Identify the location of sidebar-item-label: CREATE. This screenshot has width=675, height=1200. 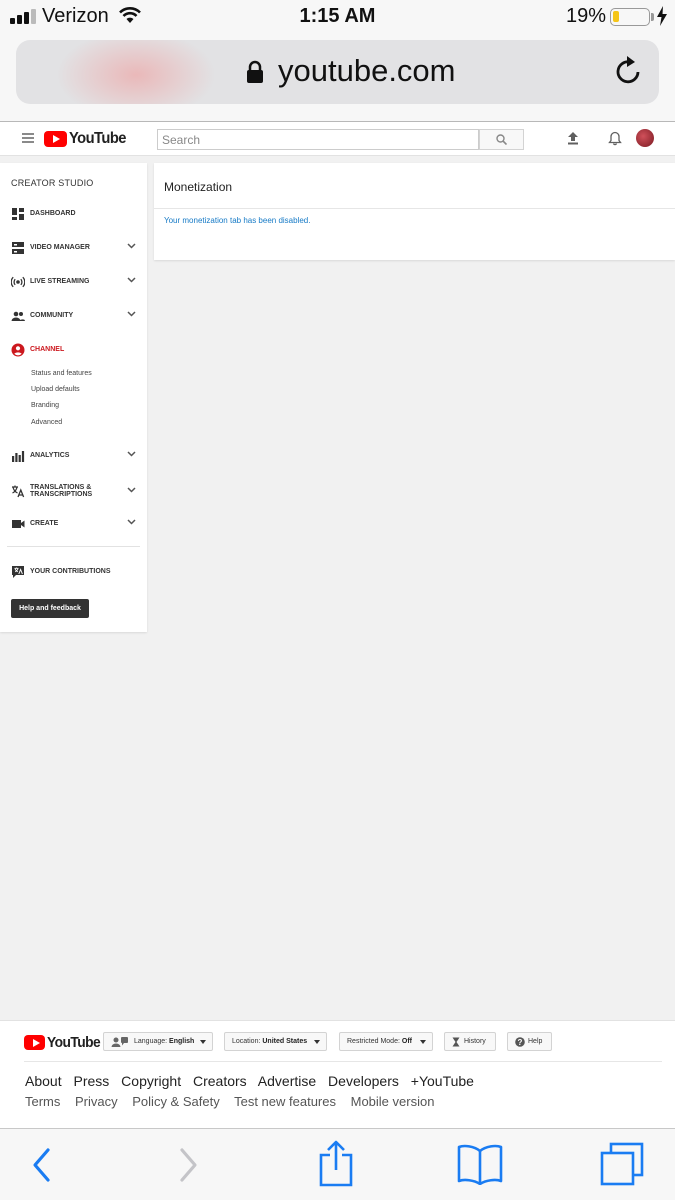
(44, 523).